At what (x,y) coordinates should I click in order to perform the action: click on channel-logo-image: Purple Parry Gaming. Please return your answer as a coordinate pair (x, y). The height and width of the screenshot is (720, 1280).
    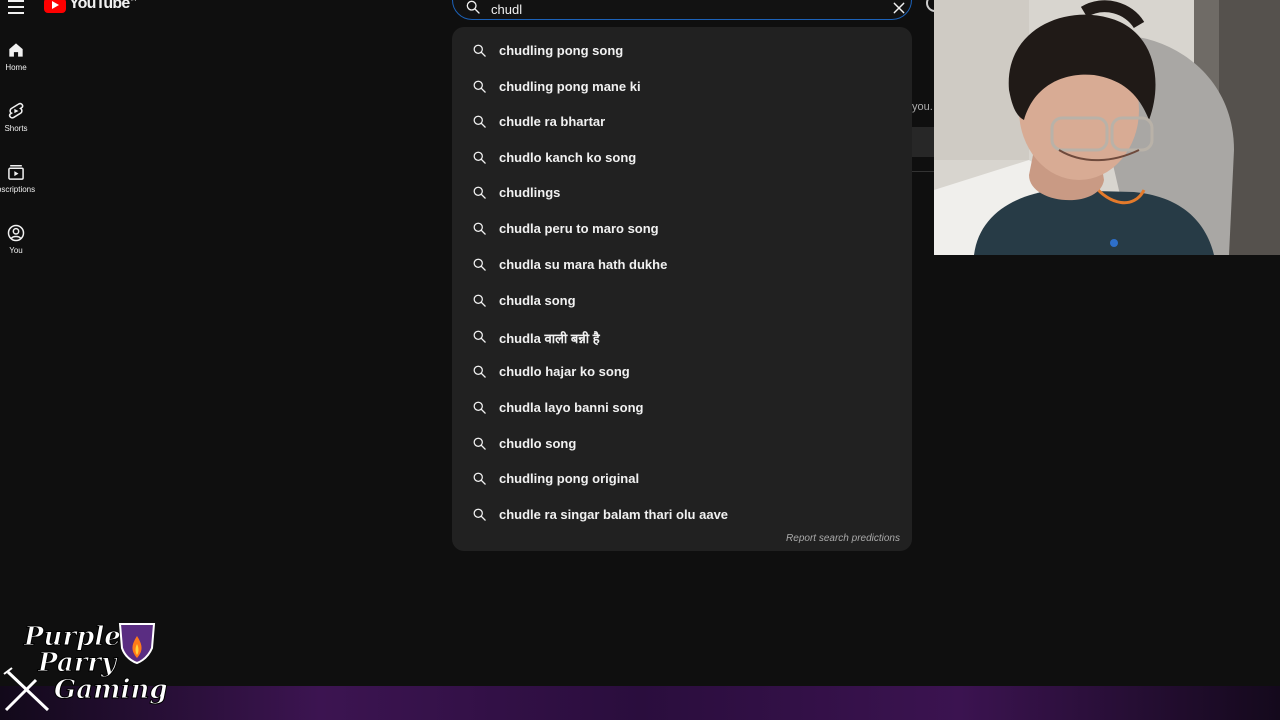
    Looking at the image, I should click on (85, 667).